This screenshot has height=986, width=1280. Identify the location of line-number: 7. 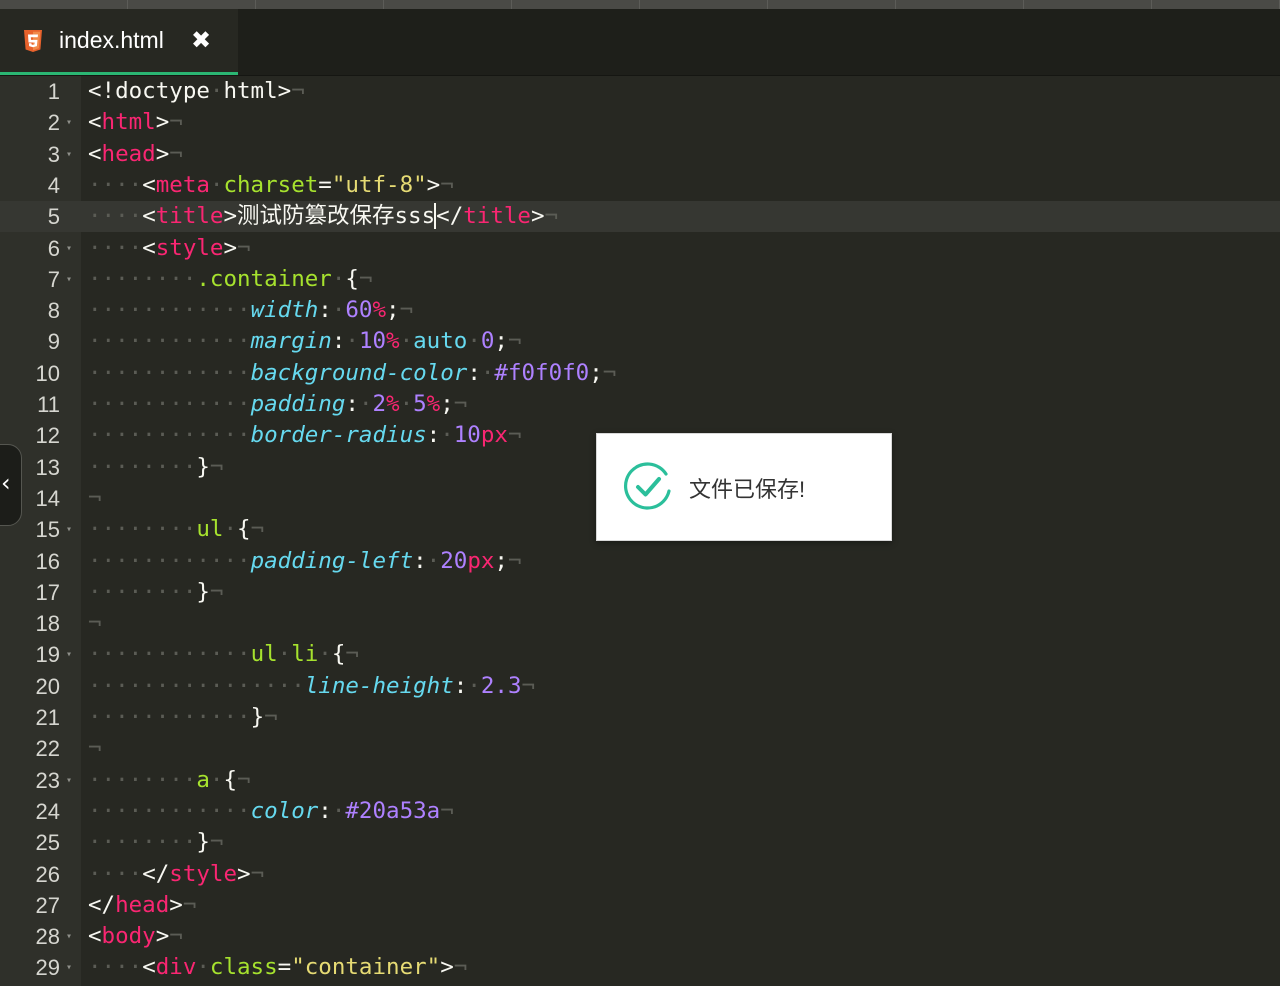
(53, 279).